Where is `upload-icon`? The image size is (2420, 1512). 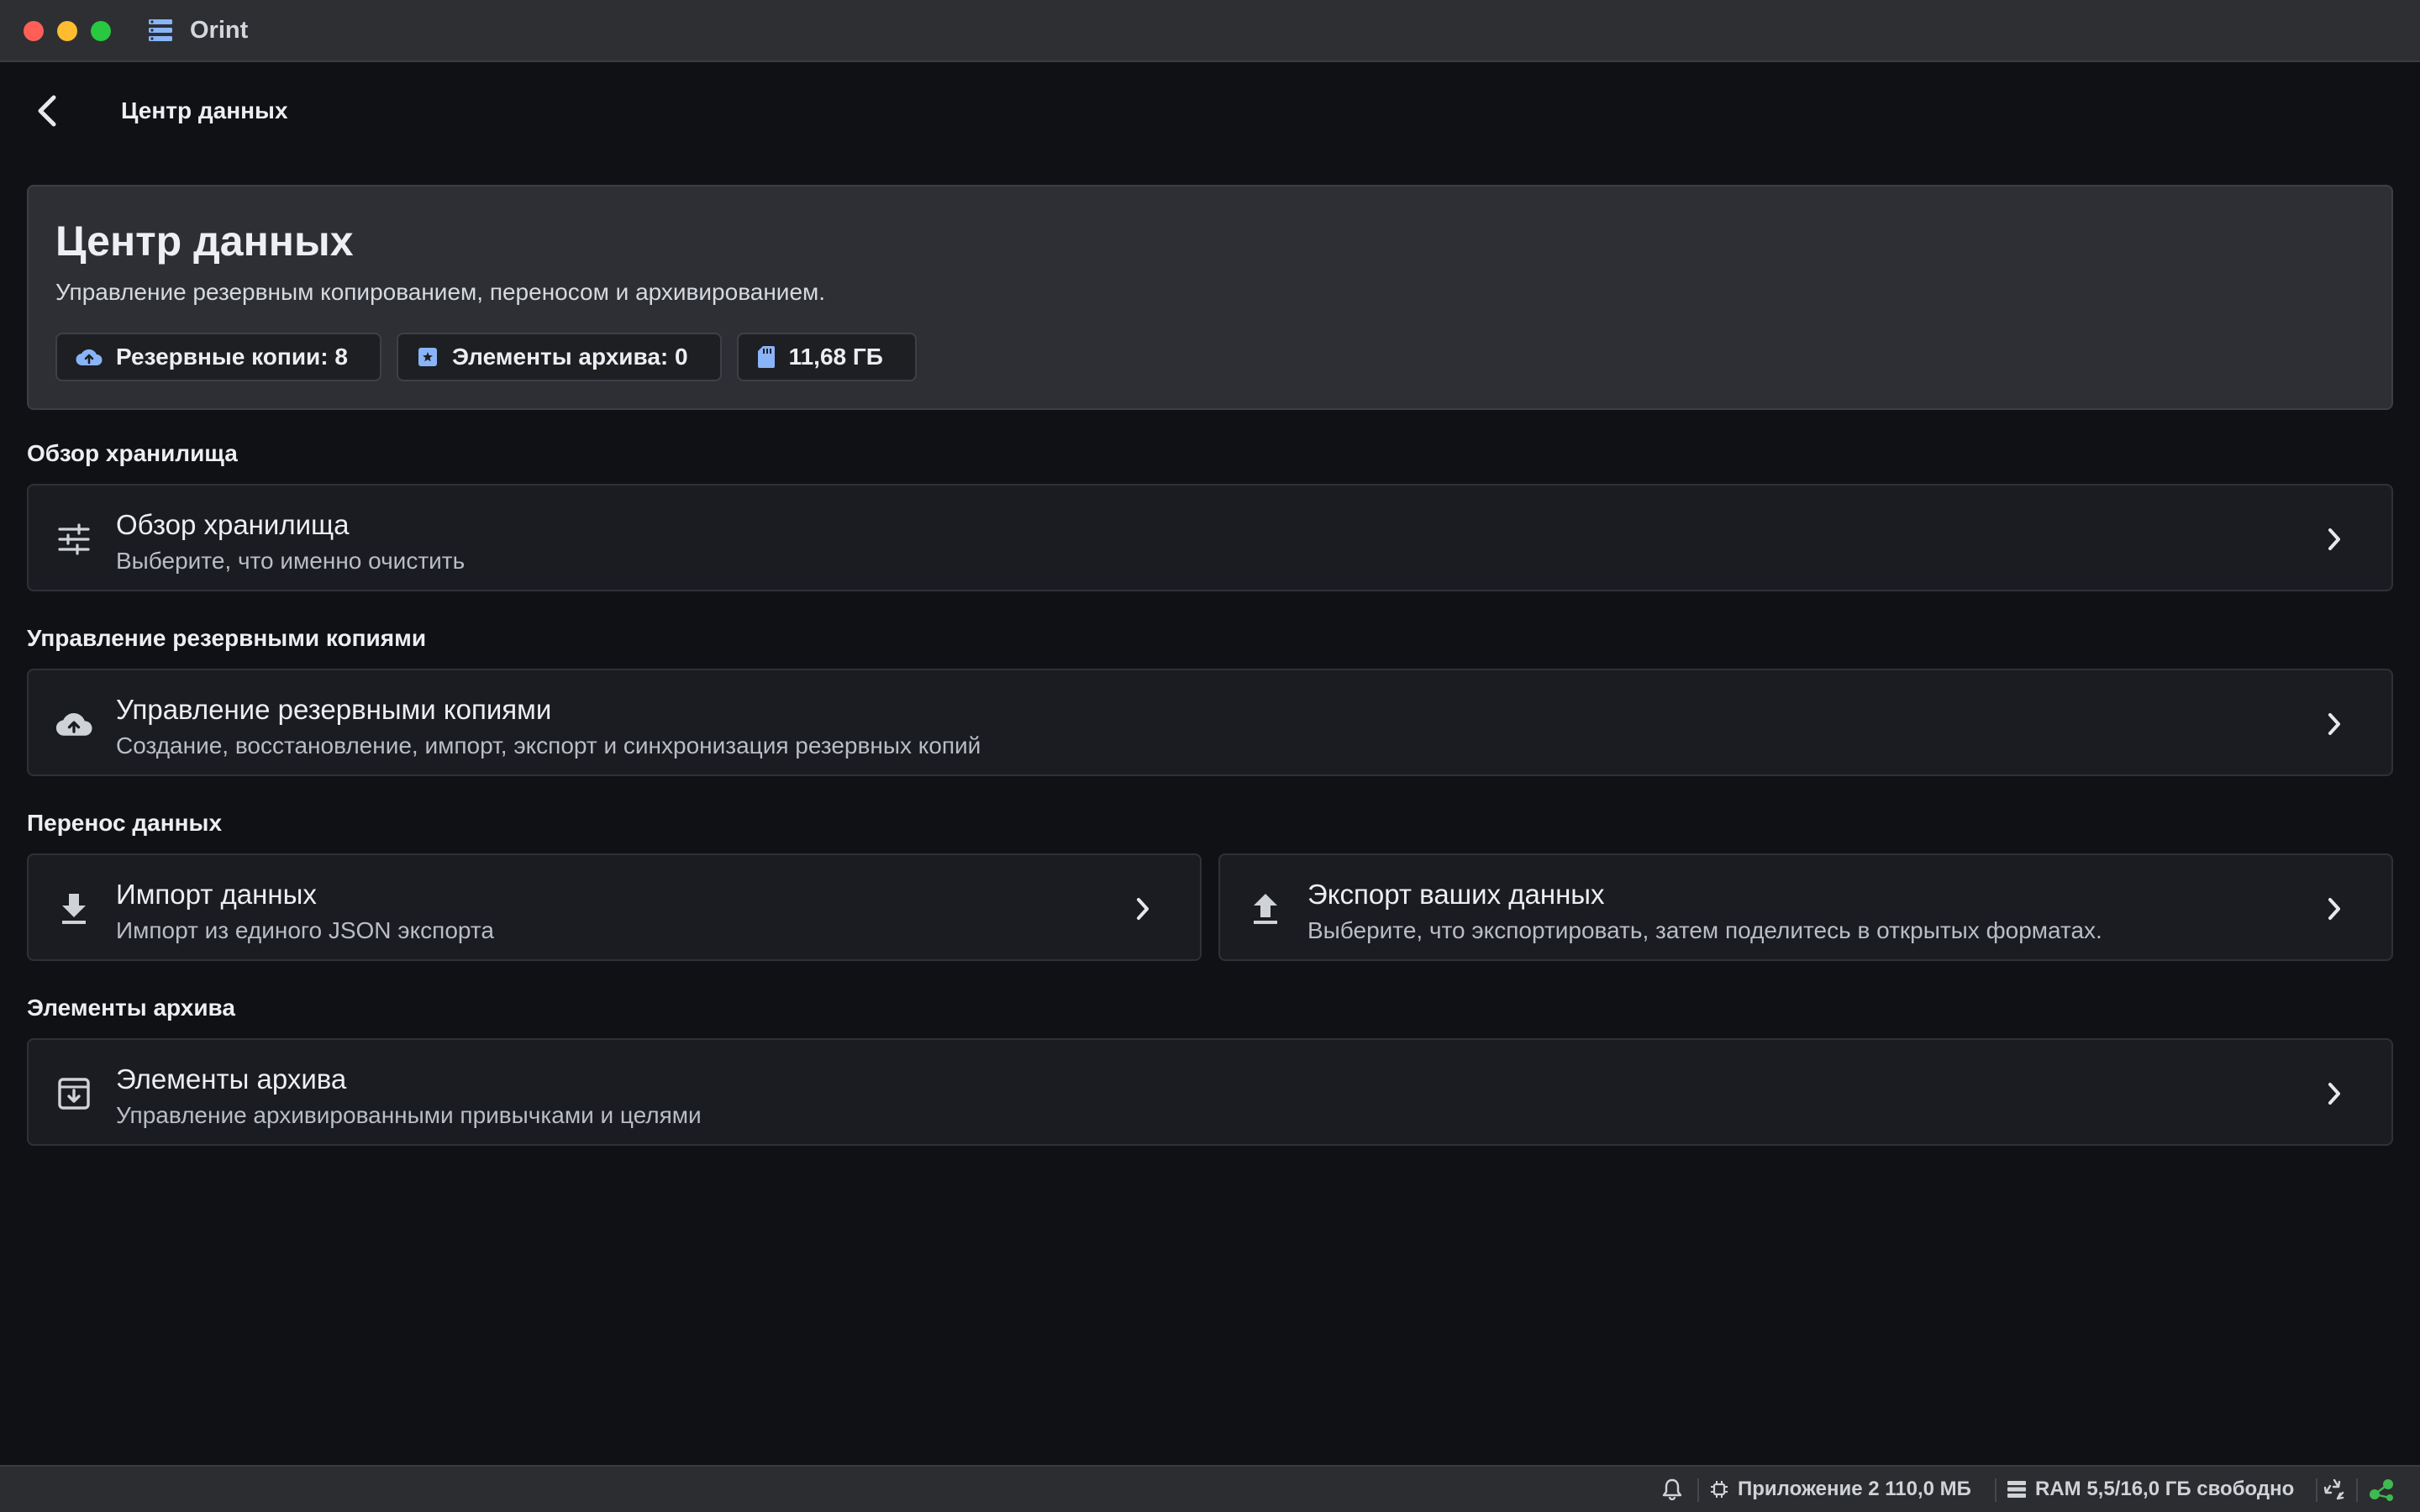
upload-icon is located at coordinates (1265, 908).